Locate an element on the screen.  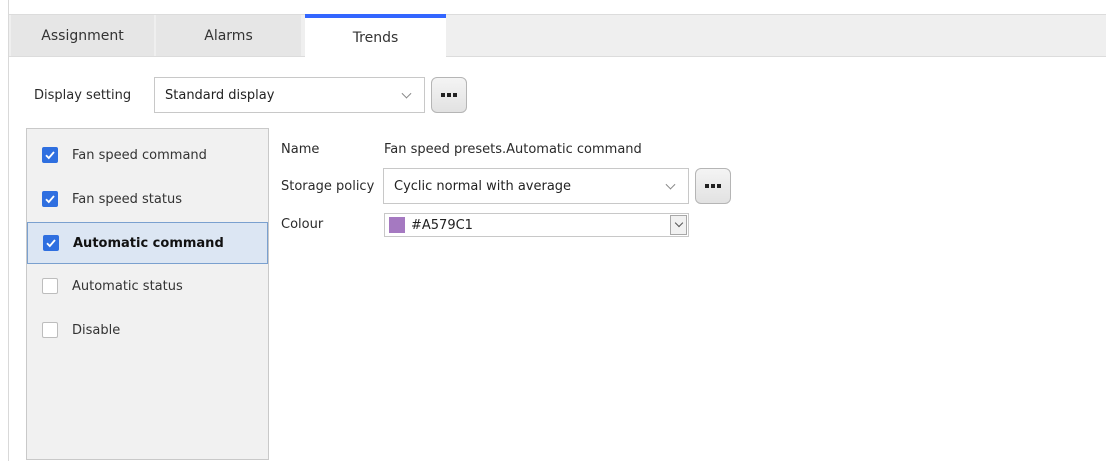
storage-policy-value: Cyclic normal with average is located at coordinates (483, 186).